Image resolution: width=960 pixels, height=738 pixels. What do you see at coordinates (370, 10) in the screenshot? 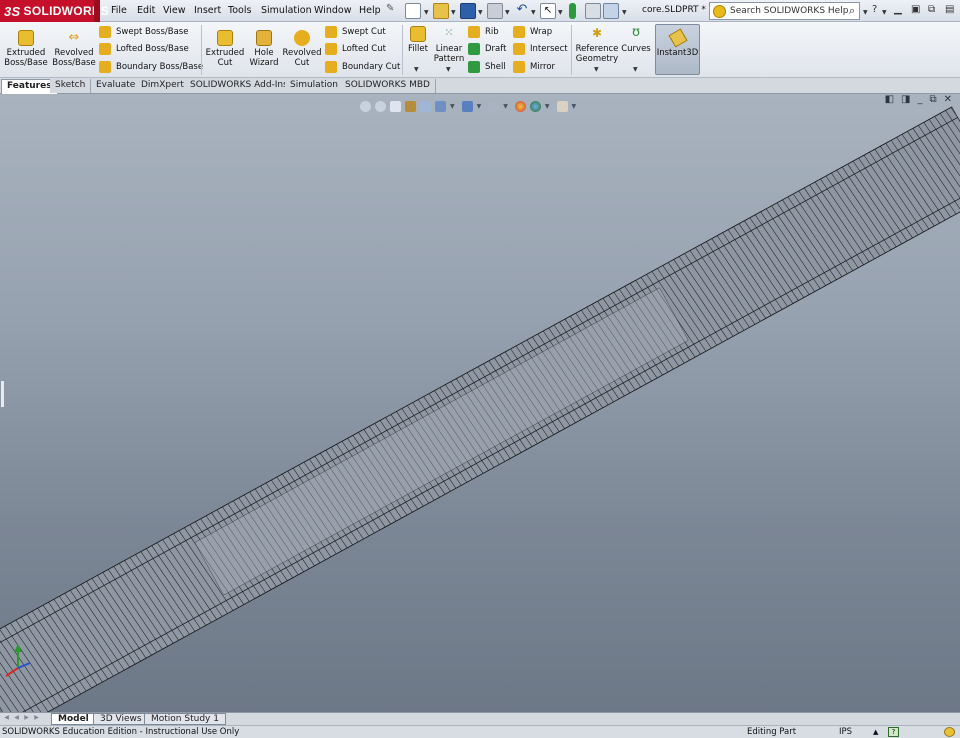
I see `menu-help: Help` at bounding box center [370, 10].